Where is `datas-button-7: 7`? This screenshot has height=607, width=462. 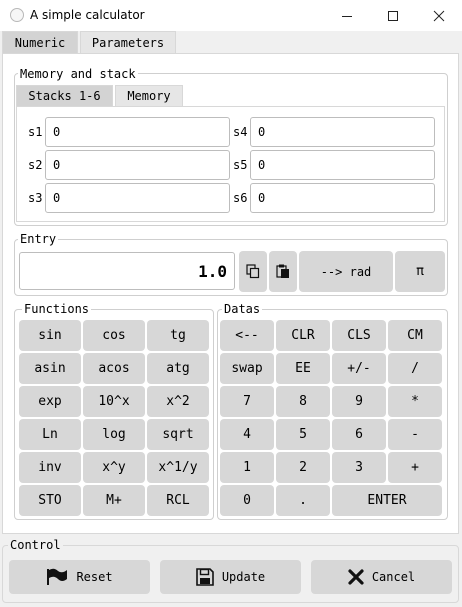
datas-button-7: 7 is located at coordinates (247, 401).